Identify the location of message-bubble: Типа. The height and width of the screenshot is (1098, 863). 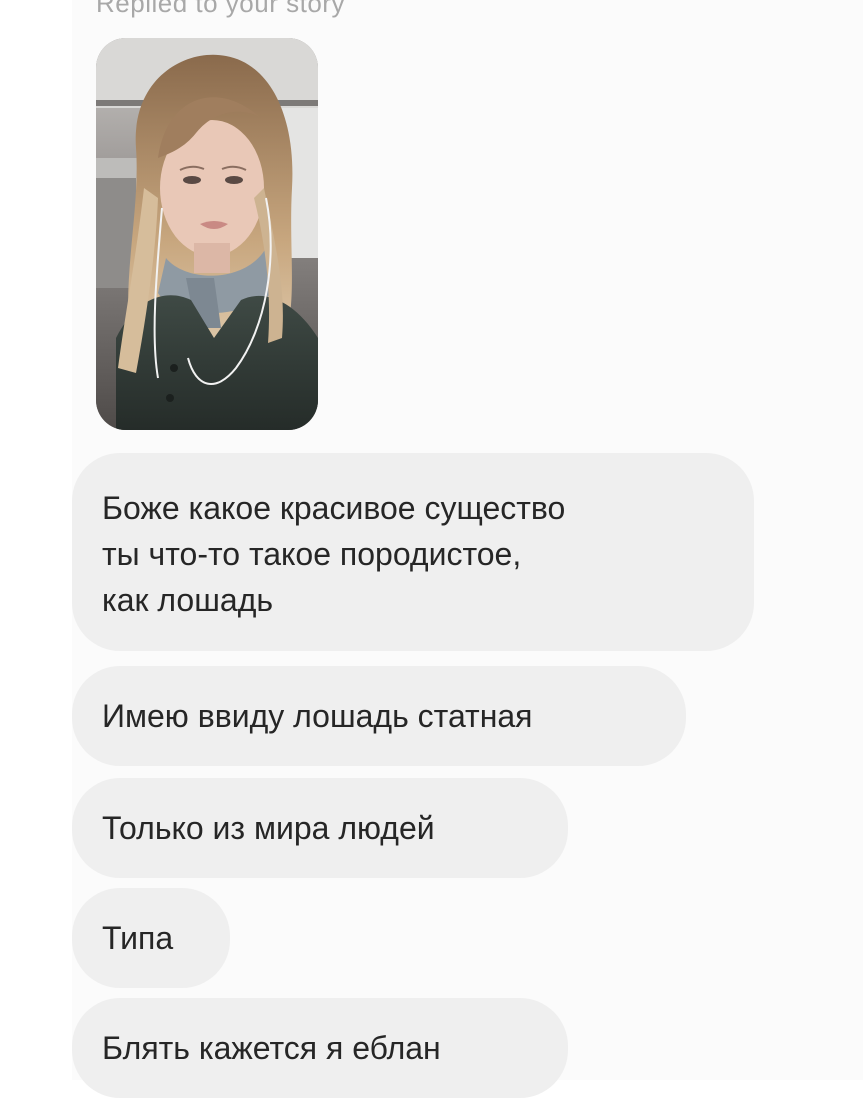
(151, 938).